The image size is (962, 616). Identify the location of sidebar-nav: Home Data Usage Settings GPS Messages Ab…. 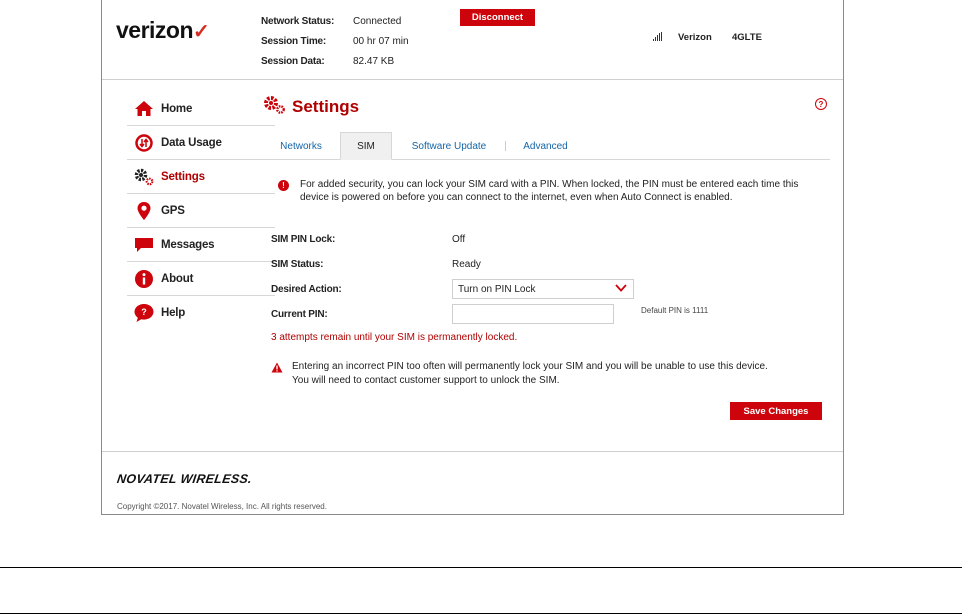
(201, 211).